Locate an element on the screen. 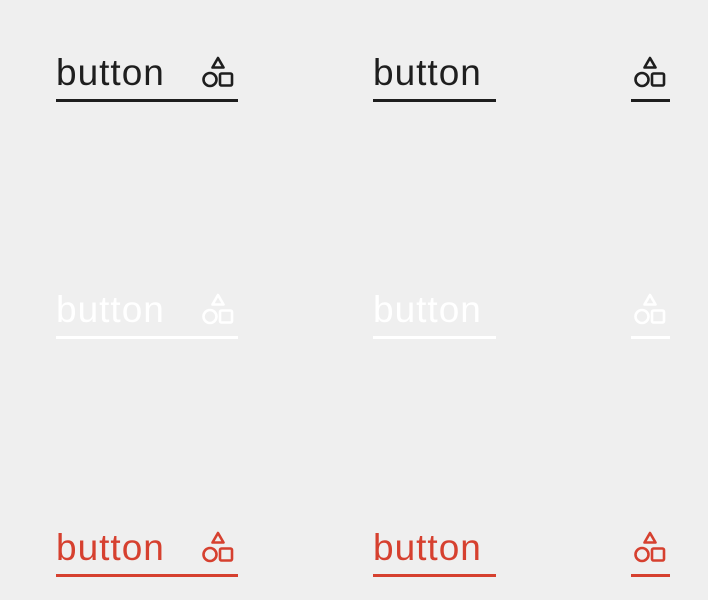  dark-button-icon-only is located at coordinates (650, 74).